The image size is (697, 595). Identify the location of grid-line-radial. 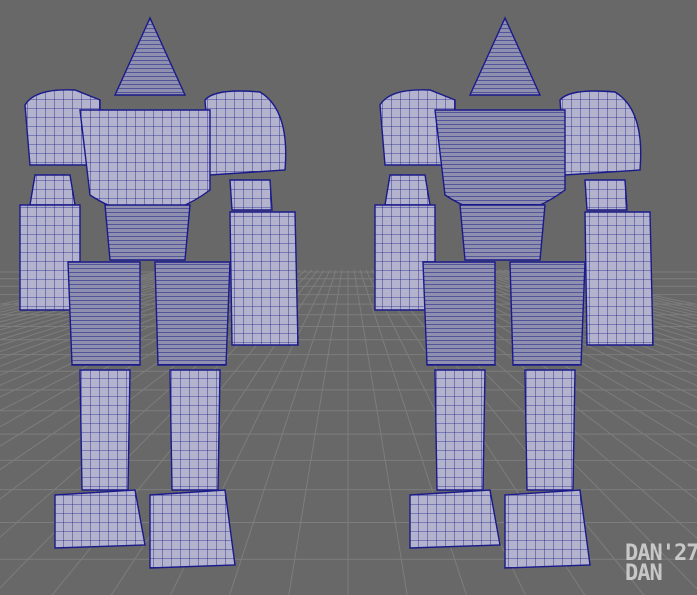
(380, 432).